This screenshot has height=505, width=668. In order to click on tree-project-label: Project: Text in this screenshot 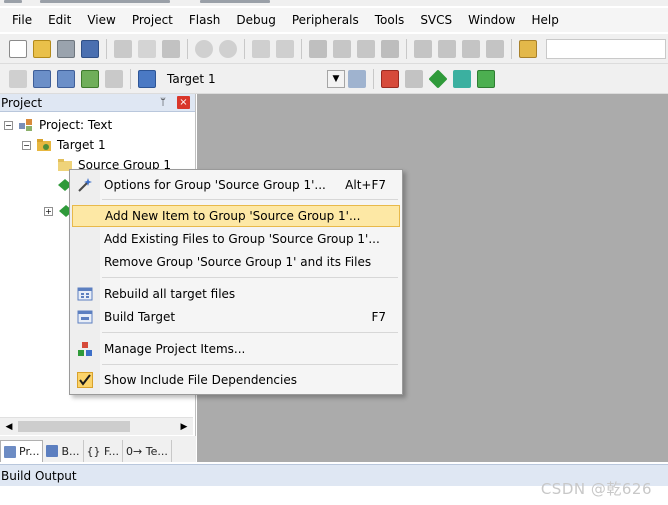, I will do `click(76, 125)`.